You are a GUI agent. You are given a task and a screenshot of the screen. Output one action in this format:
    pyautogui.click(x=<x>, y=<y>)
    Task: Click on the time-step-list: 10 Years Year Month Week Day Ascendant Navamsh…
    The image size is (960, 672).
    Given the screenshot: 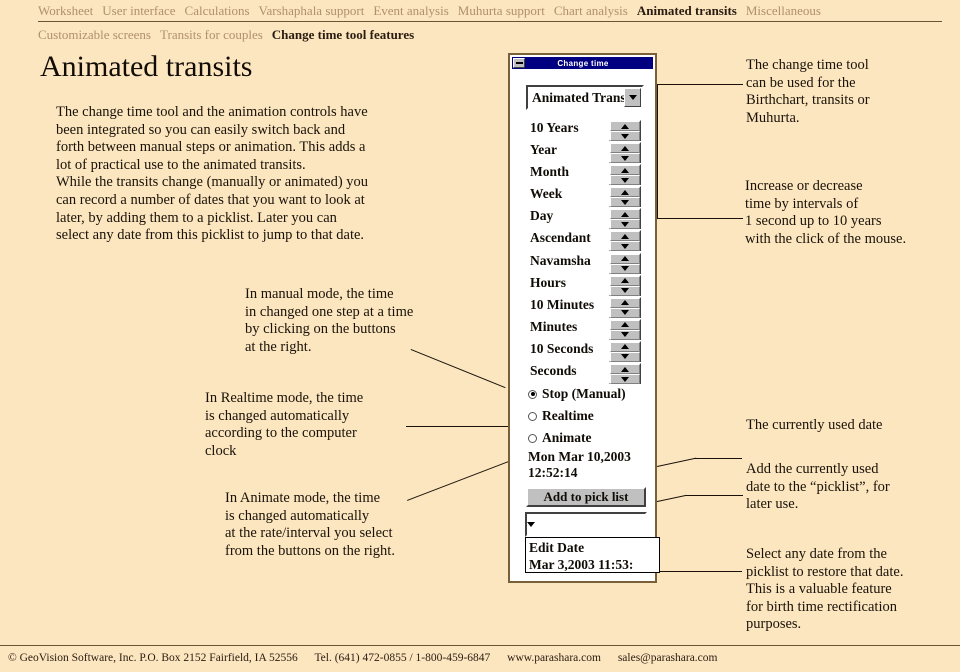 What is the action you would take?
    pyautogui.click(x=582, y=252)
    